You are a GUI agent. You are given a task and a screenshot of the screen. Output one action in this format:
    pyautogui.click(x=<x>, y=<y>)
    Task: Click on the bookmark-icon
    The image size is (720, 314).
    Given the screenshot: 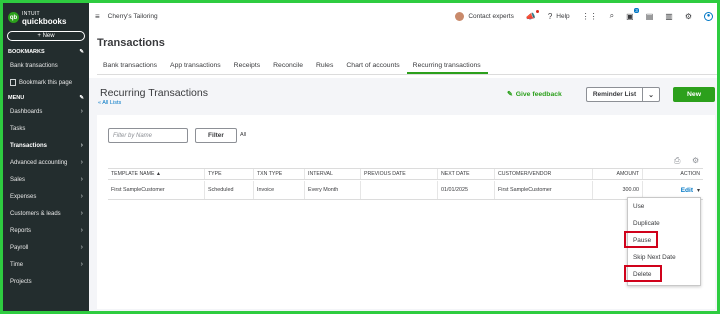 What is the action you would take?
    pyautogui.click(x=13, y=82)
    